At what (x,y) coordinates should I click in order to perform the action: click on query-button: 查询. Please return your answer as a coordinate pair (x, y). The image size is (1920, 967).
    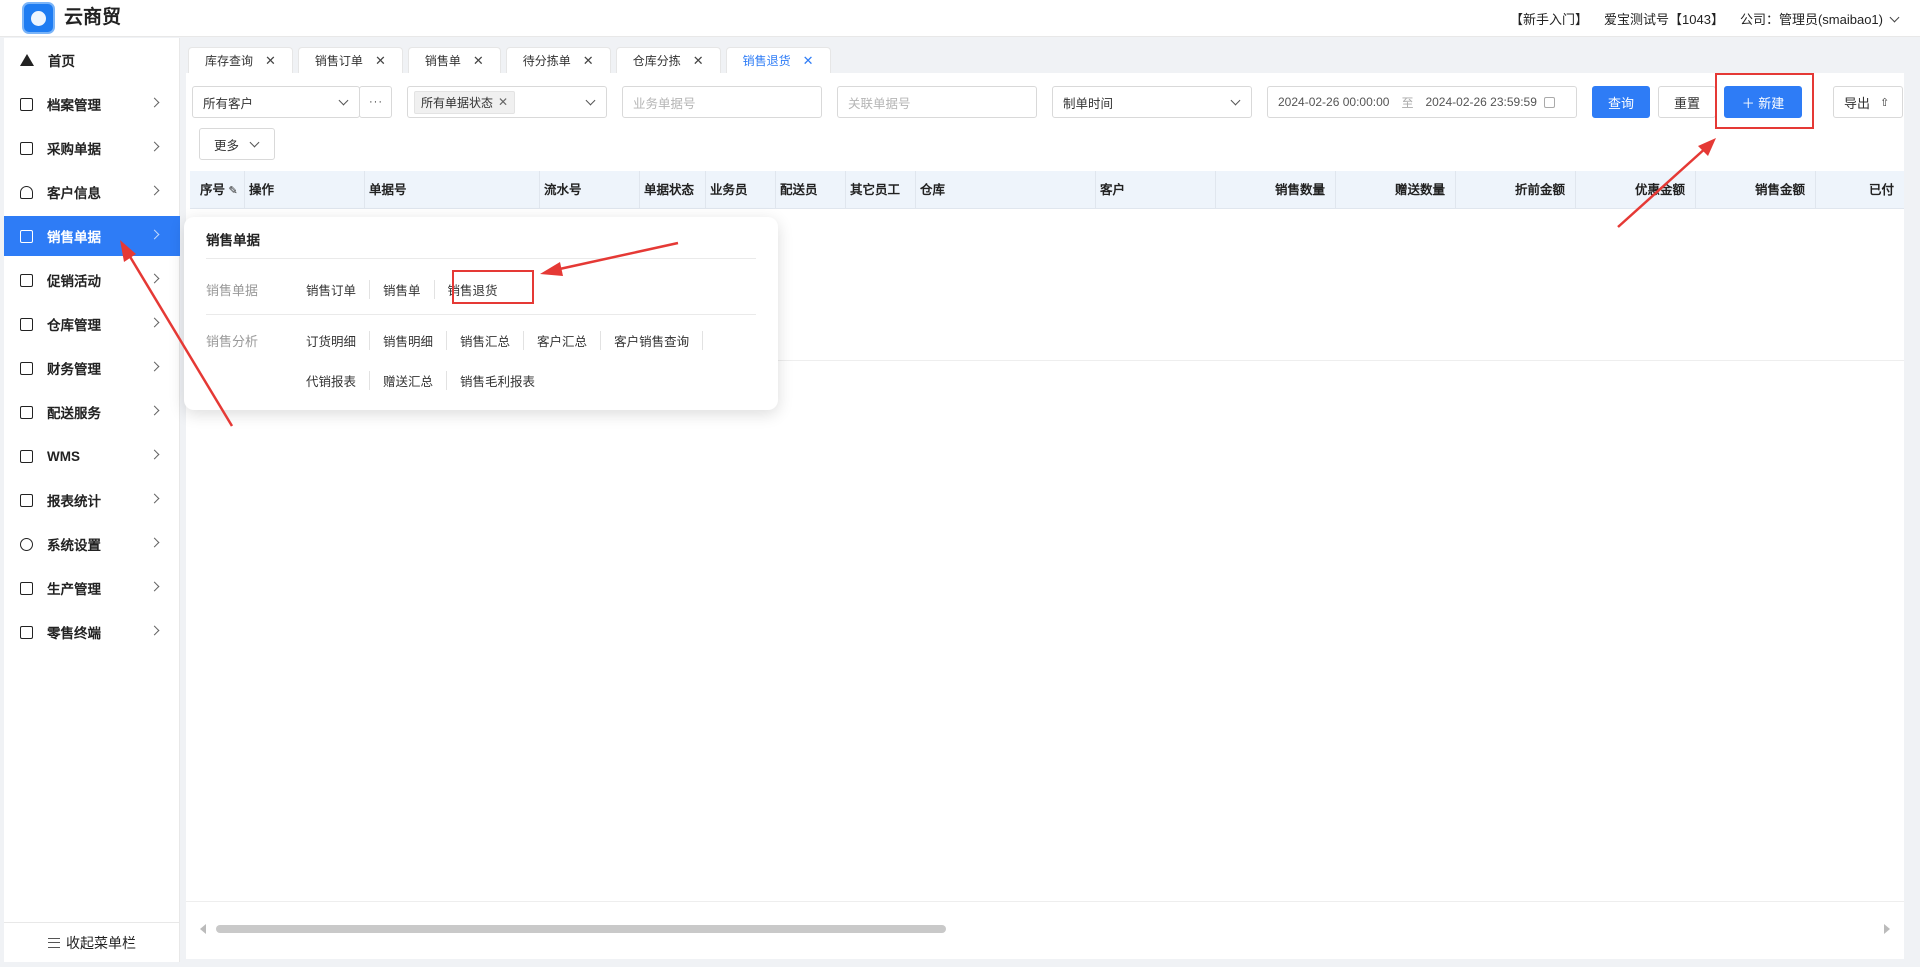
    Looking at the image, I should click on (1621, 102).